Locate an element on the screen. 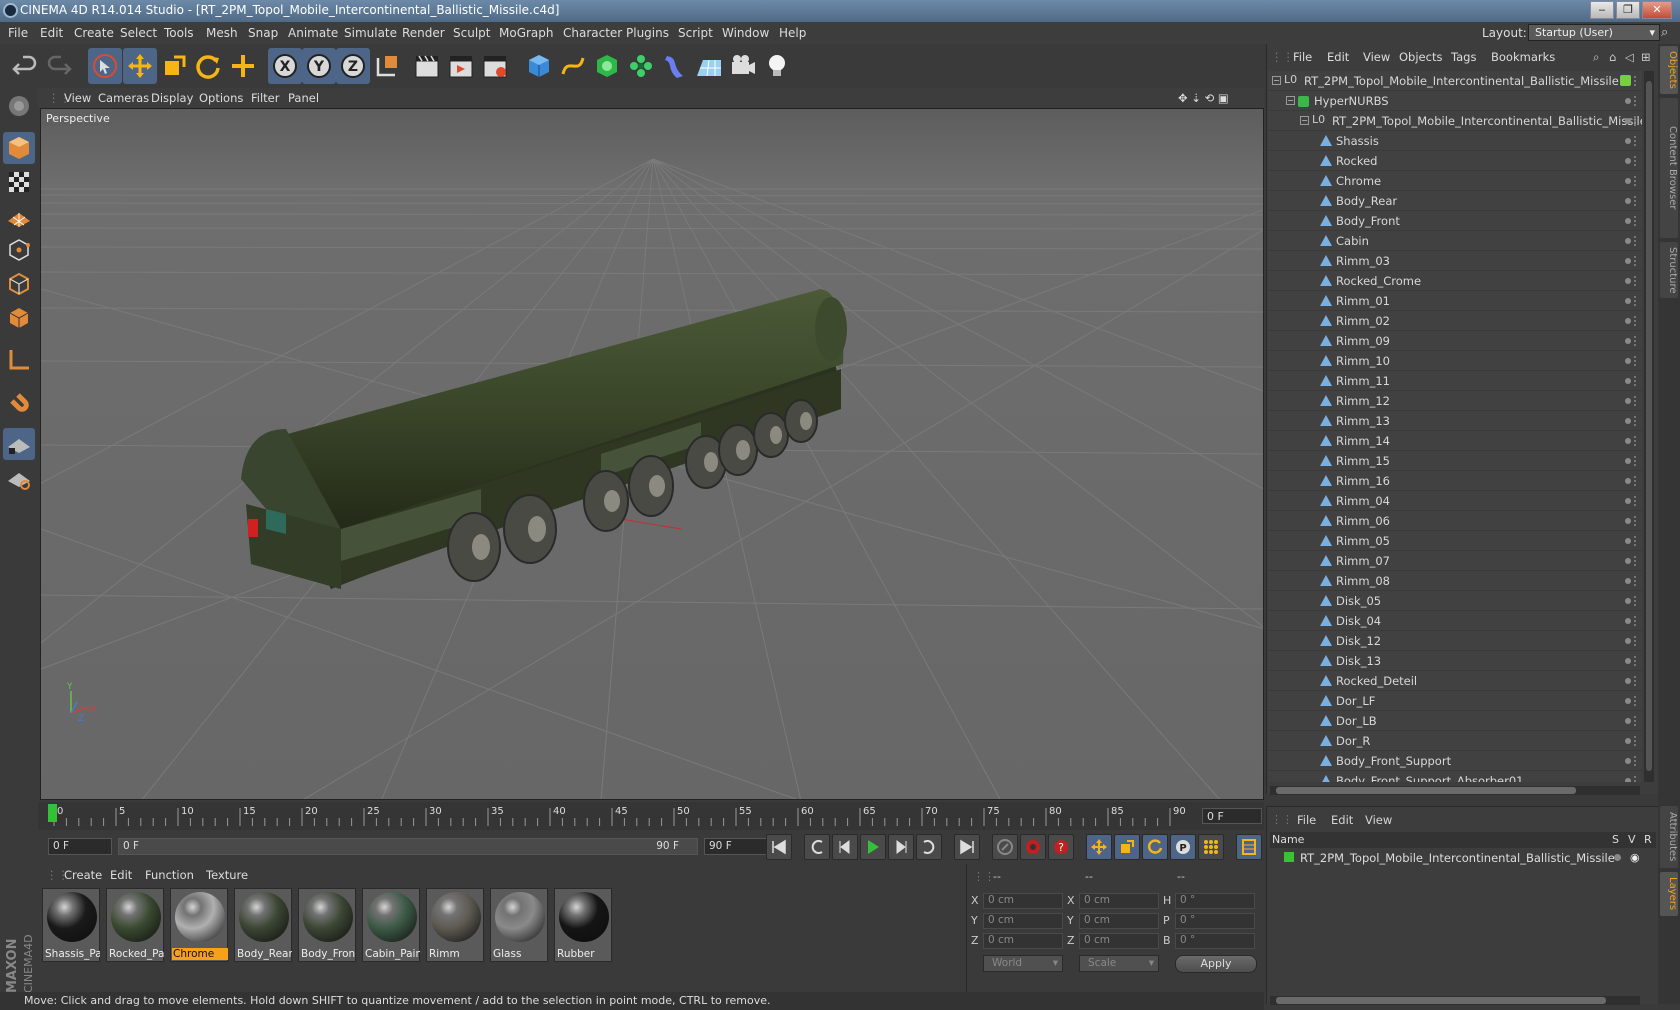  pos-y-field: 0 cm is located at coordinates (1023, 921).